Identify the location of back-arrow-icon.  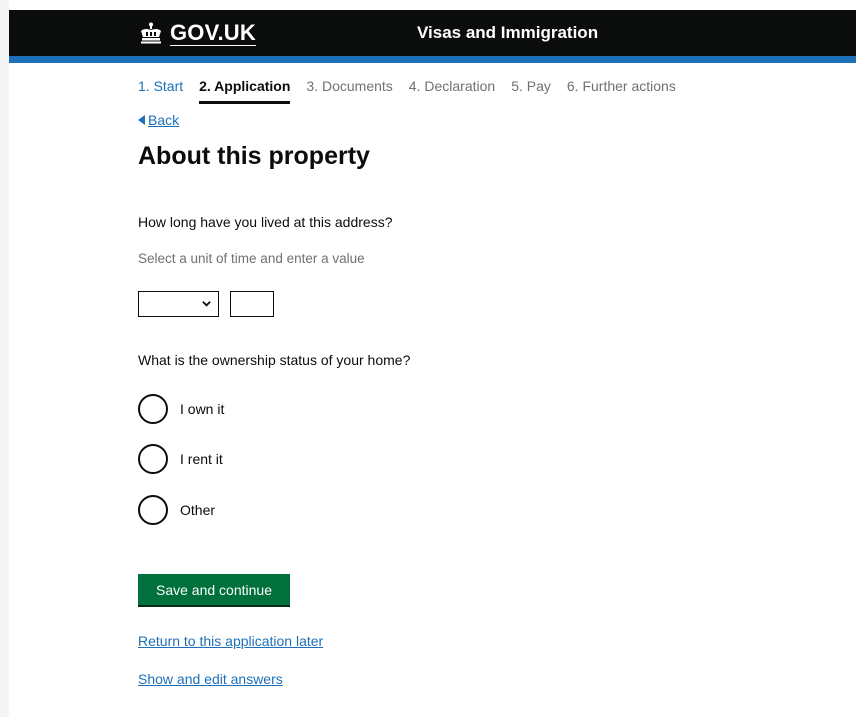
(141, 120).